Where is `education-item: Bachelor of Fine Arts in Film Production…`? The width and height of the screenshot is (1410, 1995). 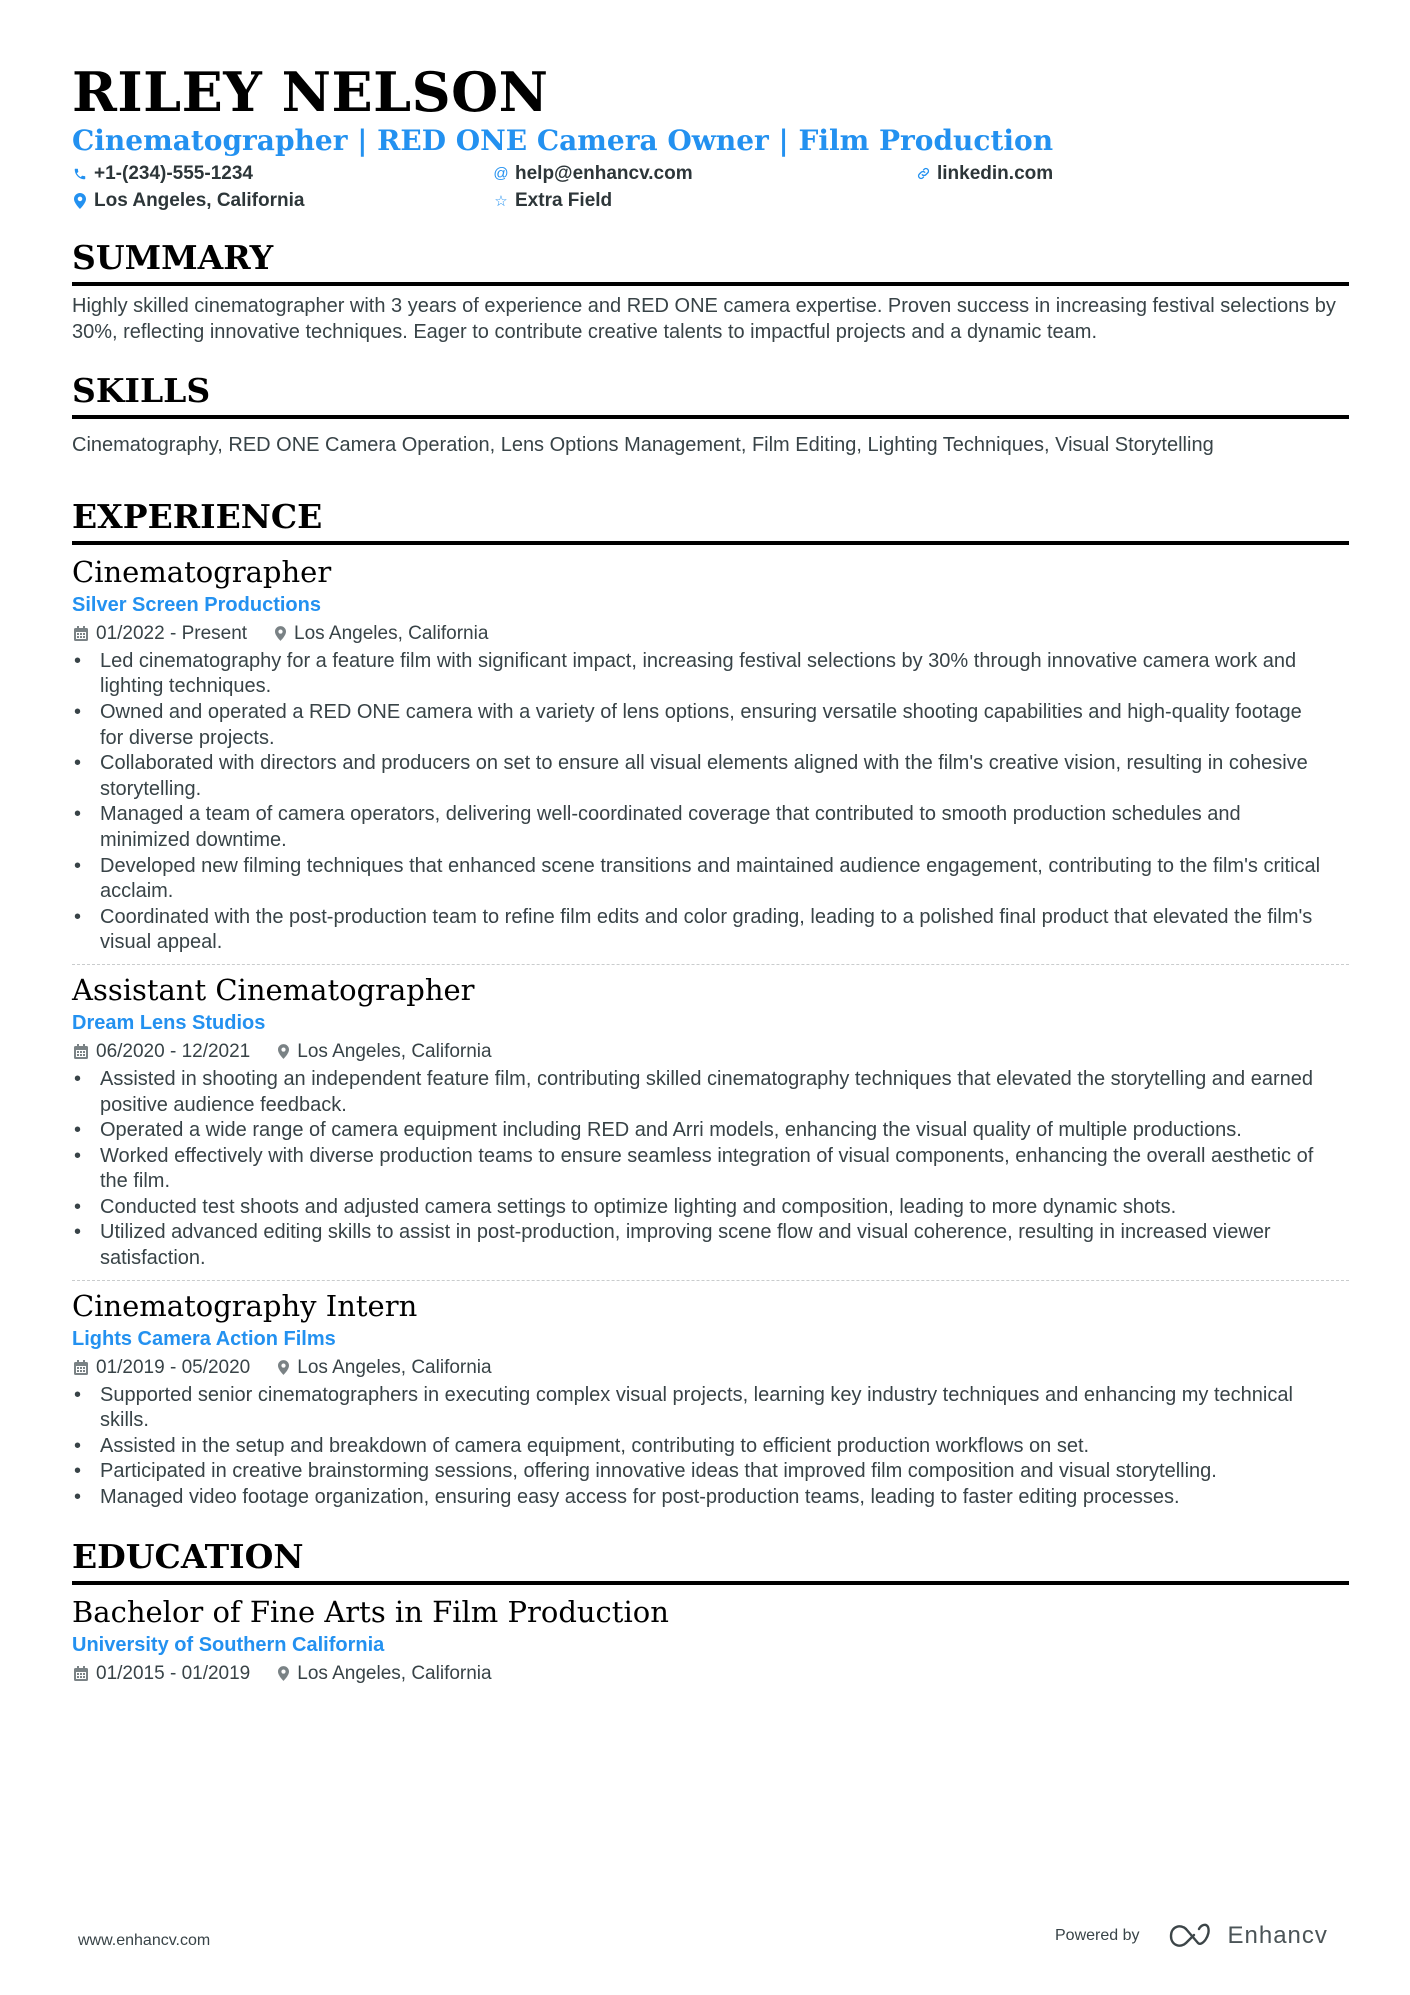 education-item: Bachelor of Fine Arts in Film Production… is located at coordinates (710, 1645).